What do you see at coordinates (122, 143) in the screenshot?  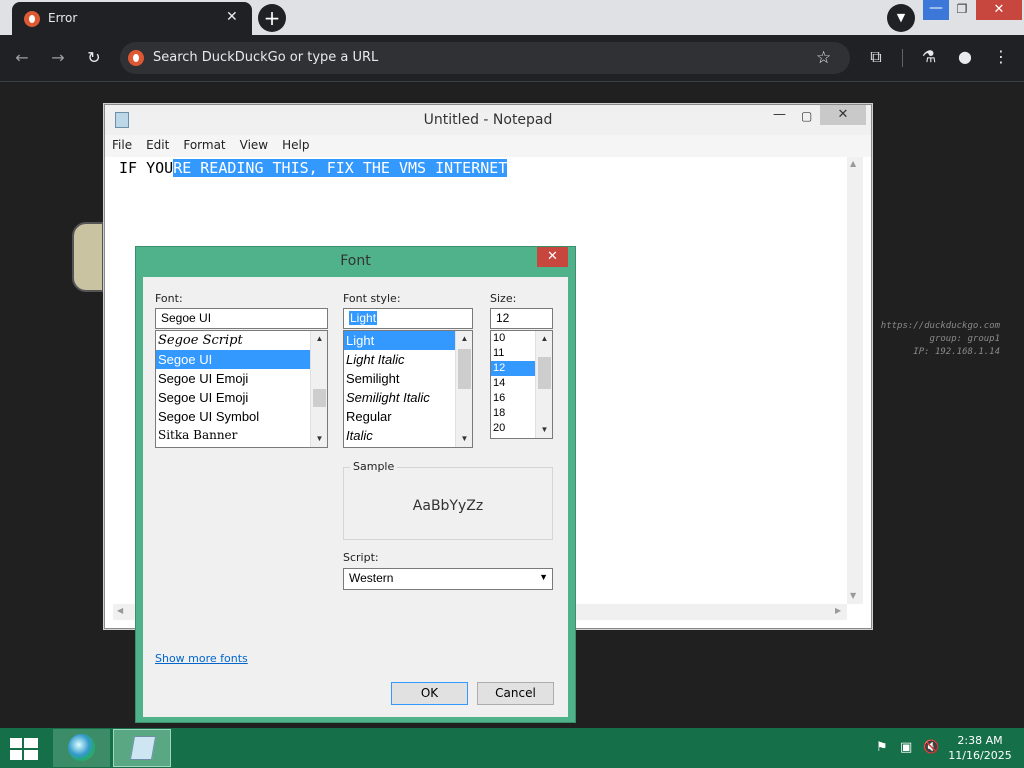 I see `menu-file: File` at bounding box center [122, 143].